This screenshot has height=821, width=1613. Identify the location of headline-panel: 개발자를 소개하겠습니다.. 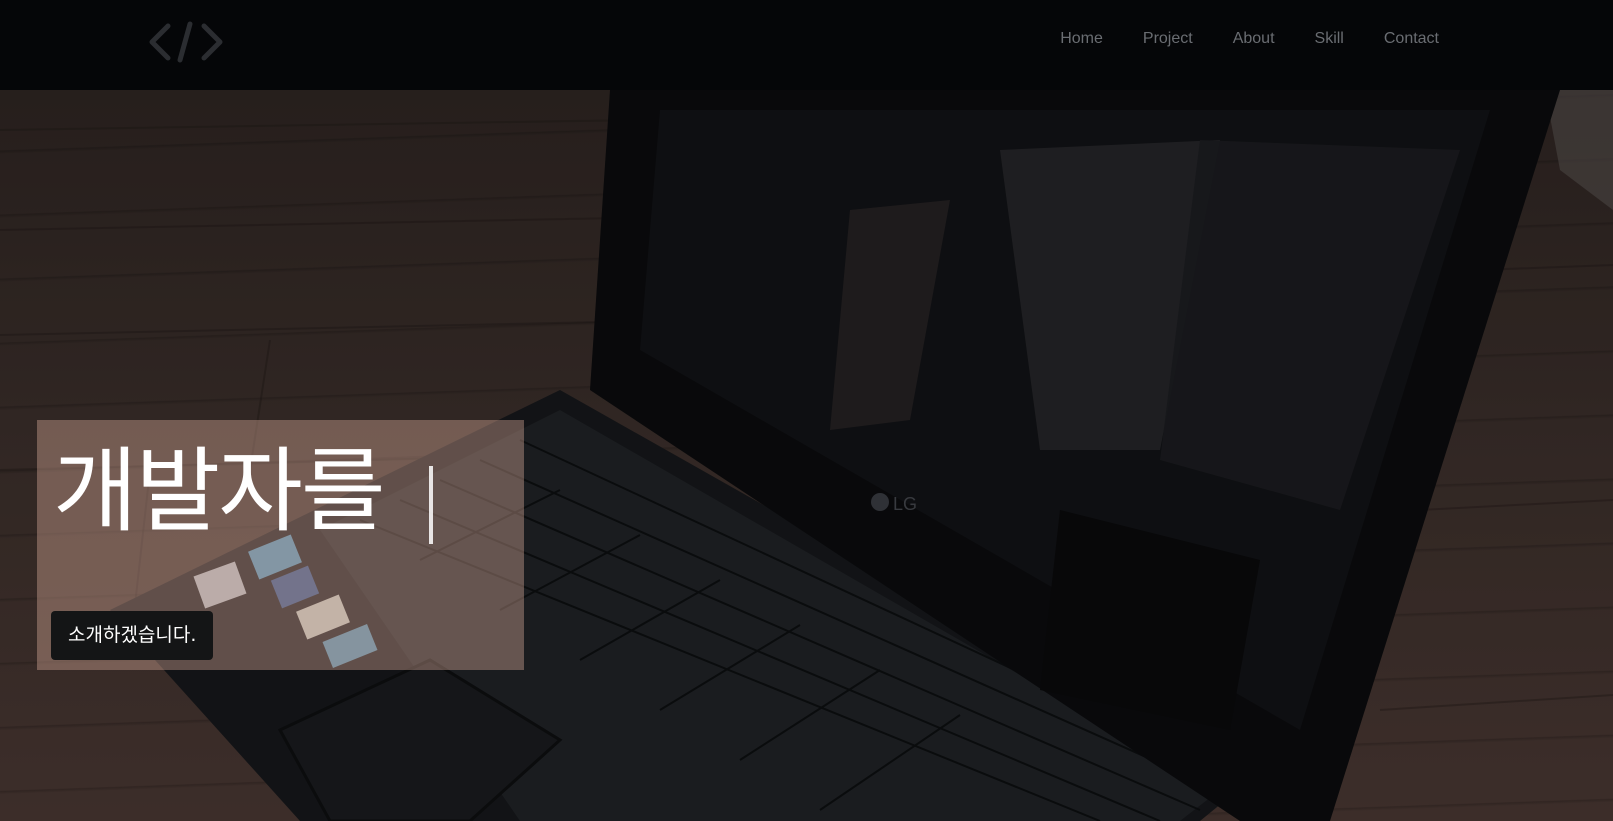
(280, 545).